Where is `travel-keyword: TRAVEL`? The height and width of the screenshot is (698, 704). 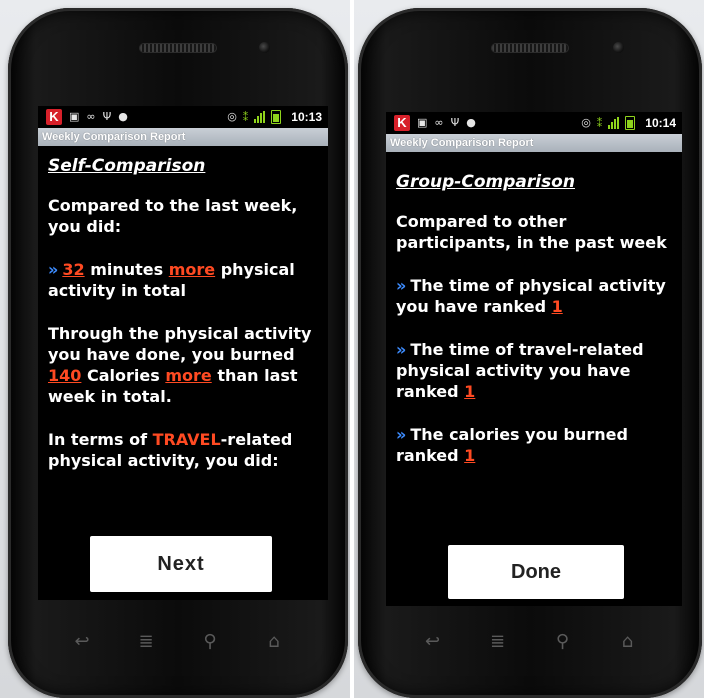 travel-keyword: TRAVEL is located at coordinates (186, 439).